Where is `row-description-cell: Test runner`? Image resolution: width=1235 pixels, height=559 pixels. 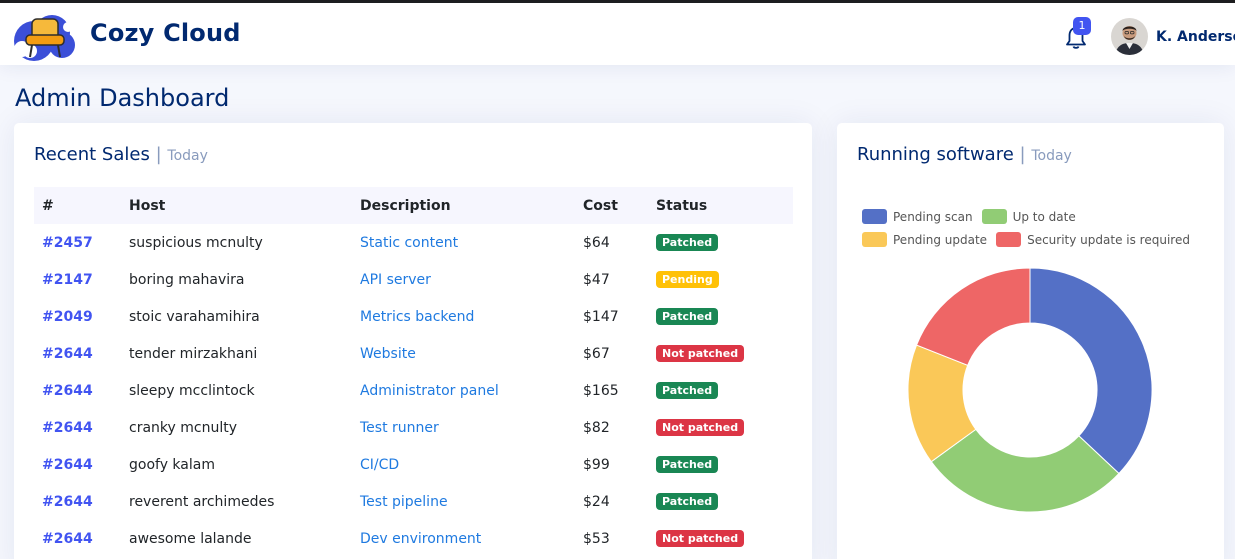
row-description-cell: Test runner is located at coordinates (463, 427).